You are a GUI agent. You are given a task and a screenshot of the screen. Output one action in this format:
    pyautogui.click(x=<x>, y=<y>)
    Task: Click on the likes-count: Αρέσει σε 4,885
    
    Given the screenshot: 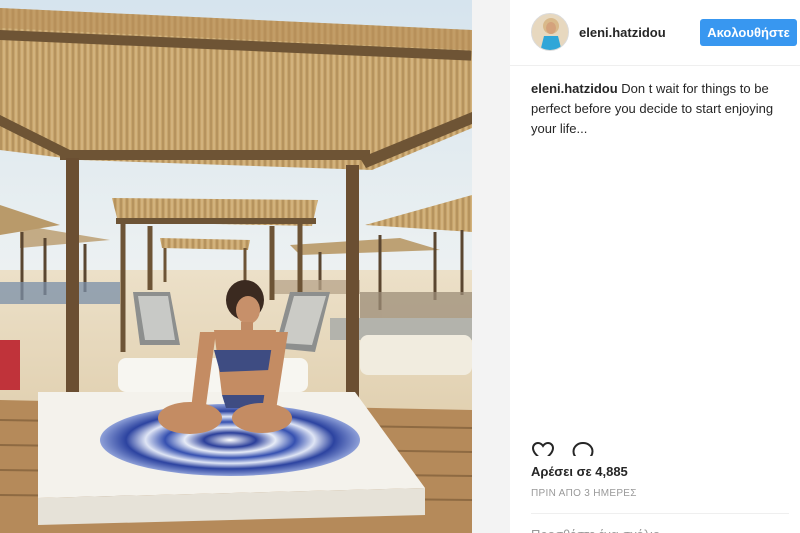 What is the action you would take?
    pyautogui.click(x=579, y=471)
    